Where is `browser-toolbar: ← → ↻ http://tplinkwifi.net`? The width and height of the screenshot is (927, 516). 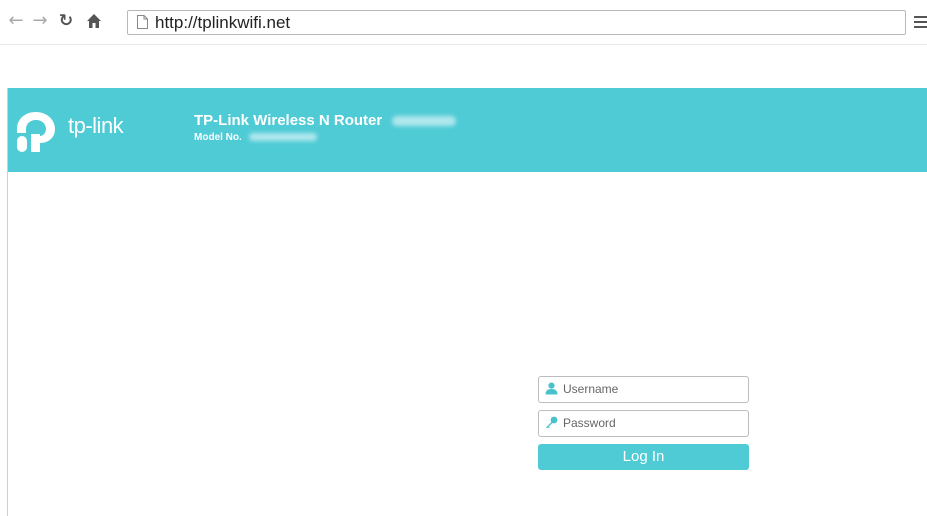
browser-toolbar: ← → ↻ http://tplinkwifi.net is located at coordinates (463, 22).